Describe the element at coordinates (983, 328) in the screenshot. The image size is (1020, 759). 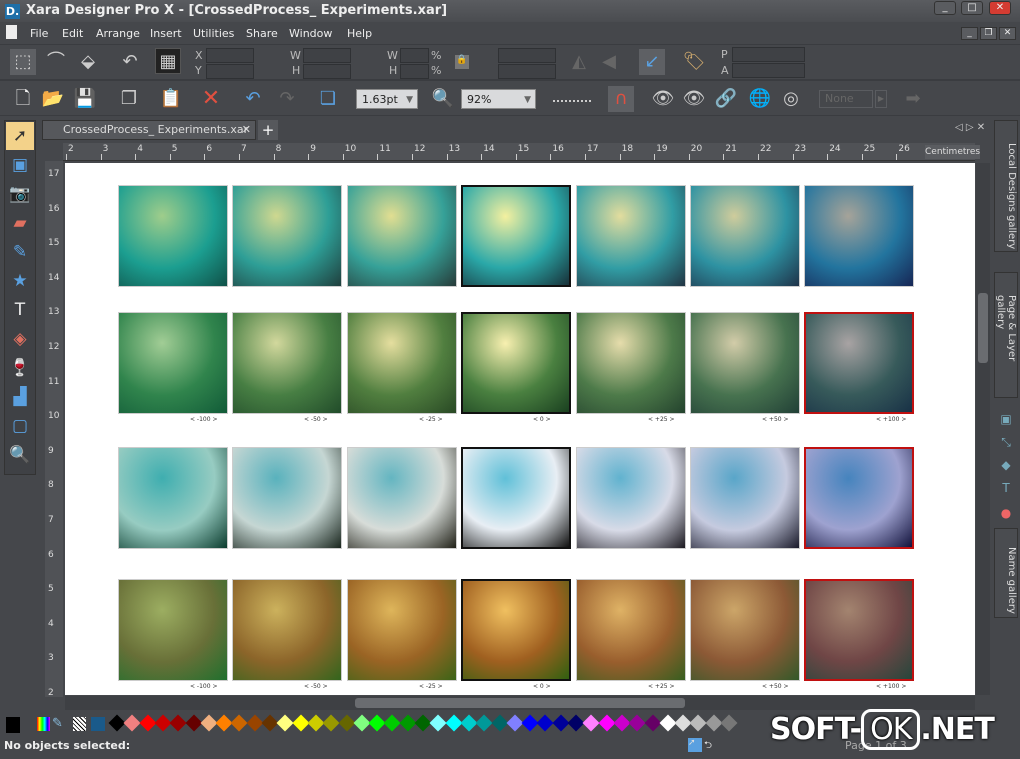
I see `vertical-scroll-thumb` at that location.